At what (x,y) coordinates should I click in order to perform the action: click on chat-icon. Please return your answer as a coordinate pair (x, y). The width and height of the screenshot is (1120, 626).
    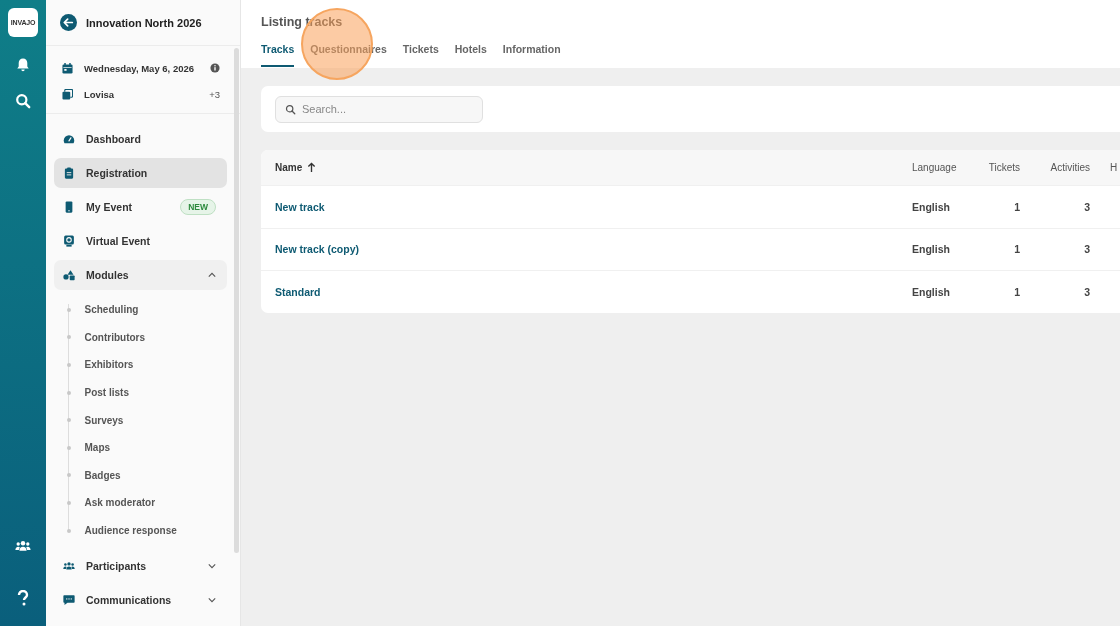
    Looking at the image, I should click on (69, 600).